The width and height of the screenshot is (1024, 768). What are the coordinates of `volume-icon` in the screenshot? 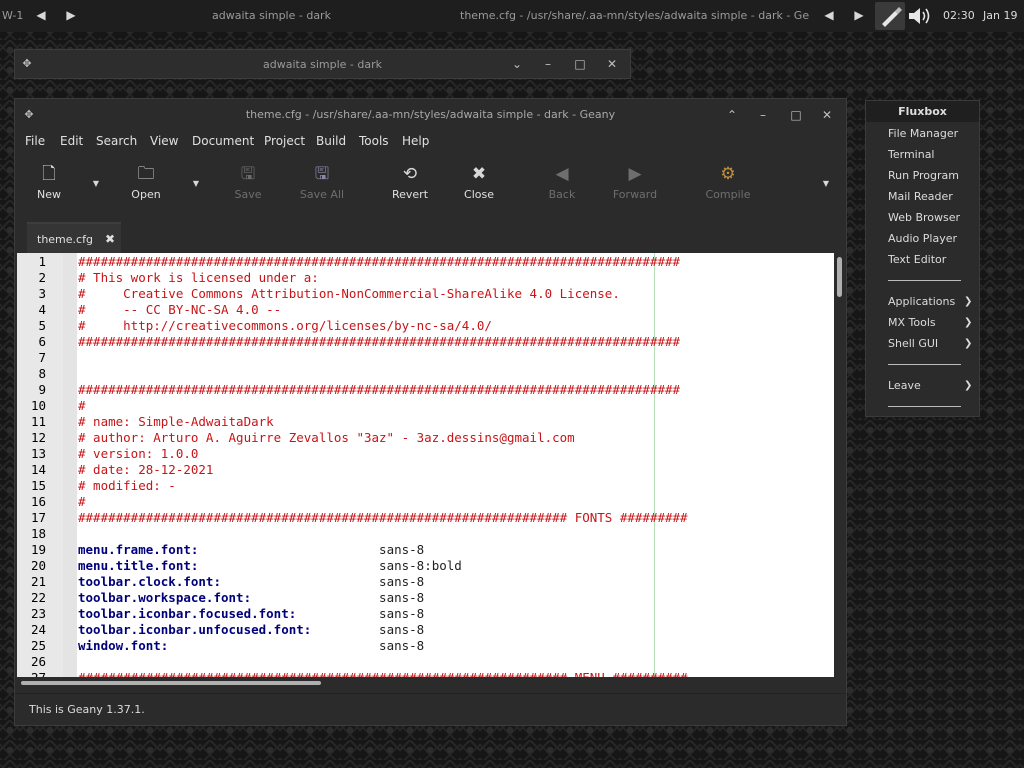 It's located at (921, 17).